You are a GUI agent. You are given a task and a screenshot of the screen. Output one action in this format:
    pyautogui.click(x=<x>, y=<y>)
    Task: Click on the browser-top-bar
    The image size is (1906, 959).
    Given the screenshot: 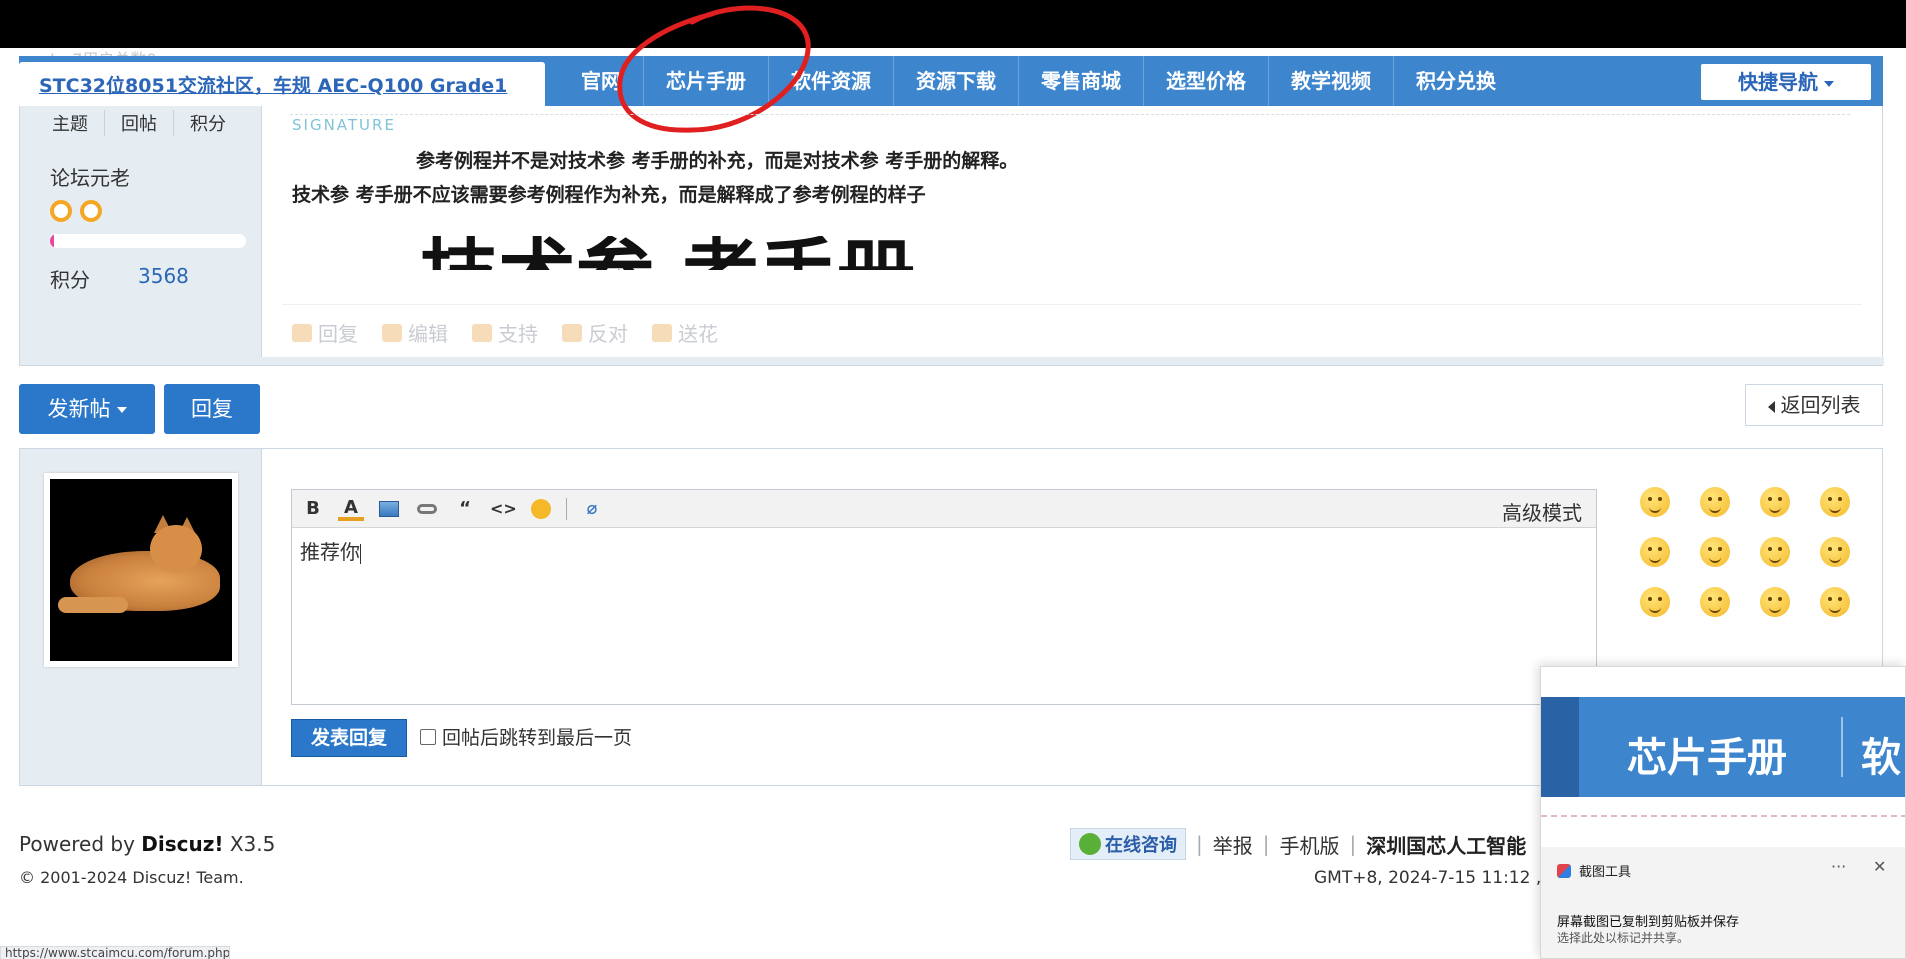 What is the action you would take?
    pyautogui.click(x=953, y=24)
    